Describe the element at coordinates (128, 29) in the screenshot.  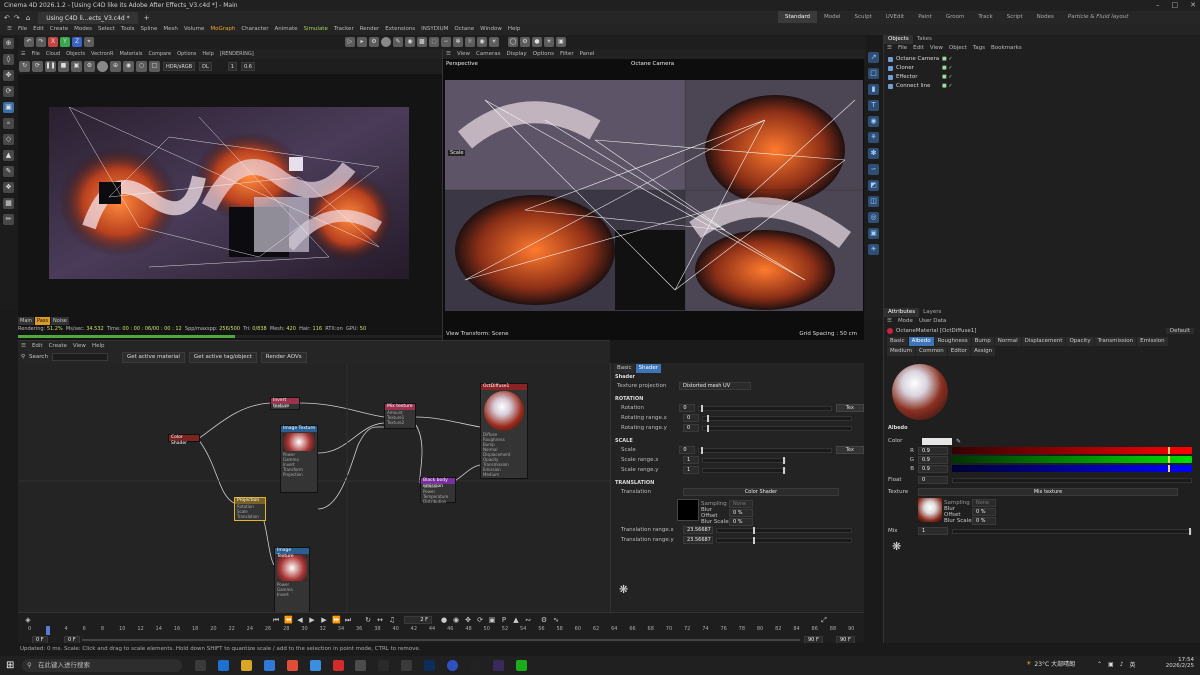
I see `menu-tools: Tools` at that location.